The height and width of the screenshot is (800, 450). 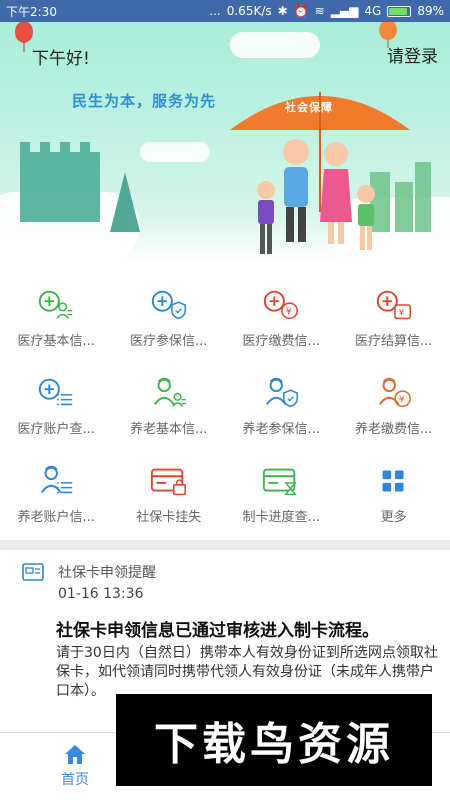 What do you see at coordinates (412, 54) in the screenshot?
I see `login-button: 请登录` at bounding box center [412, 54].